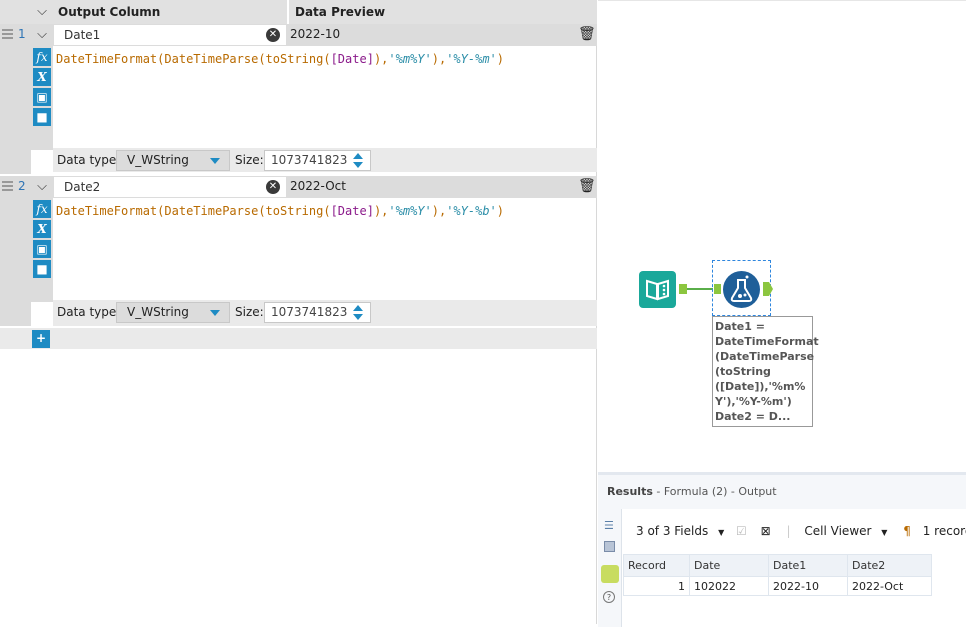  I want to click on column-header: Record, so click(656, 565).